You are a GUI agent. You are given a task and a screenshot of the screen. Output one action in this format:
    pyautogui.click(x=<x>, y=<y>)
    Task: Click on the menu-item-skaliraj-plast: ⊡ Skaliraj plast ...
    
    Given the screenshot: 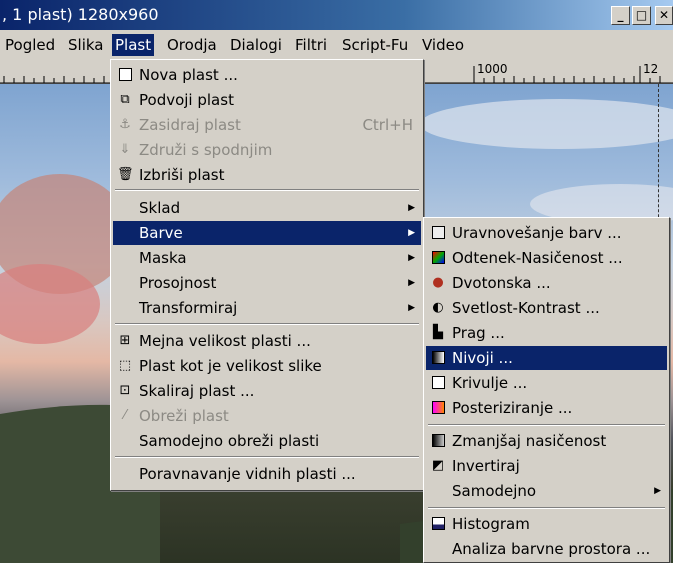 What is the action you would take?
    pyautogui.click(x=267, y=391)
    